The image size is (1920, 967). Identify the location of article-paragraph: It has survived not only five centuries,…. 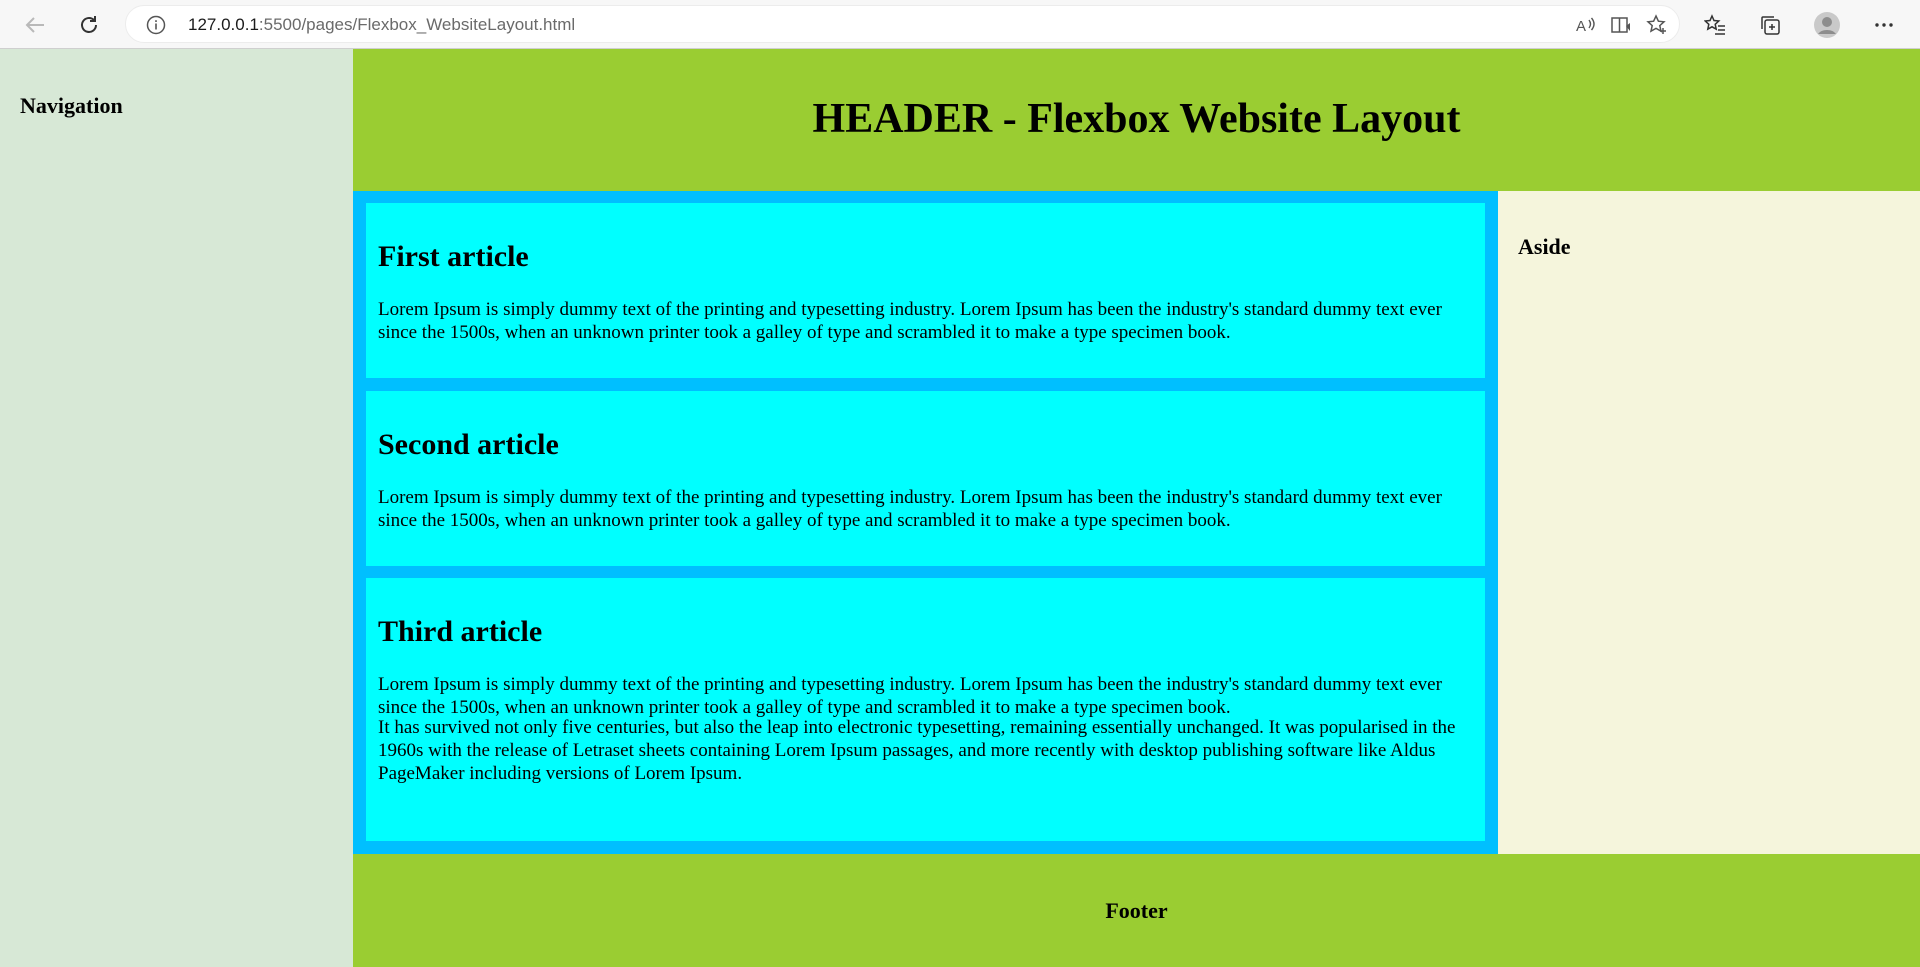
(917, 750).